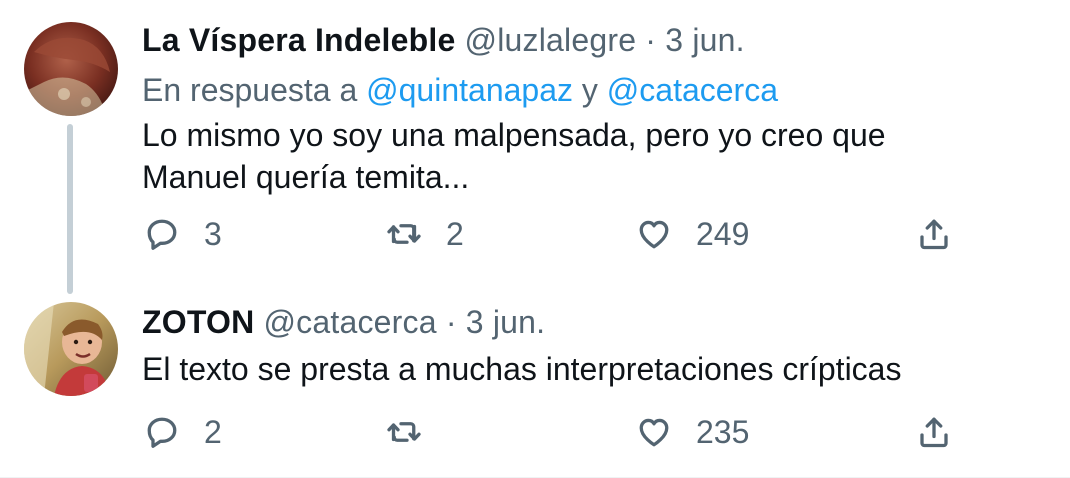 The image size is (1070, 478). What do you see at coordinates (455, 233) in the screenshot?
I see `retweet-count: 2` at bounding box center [455, 233].